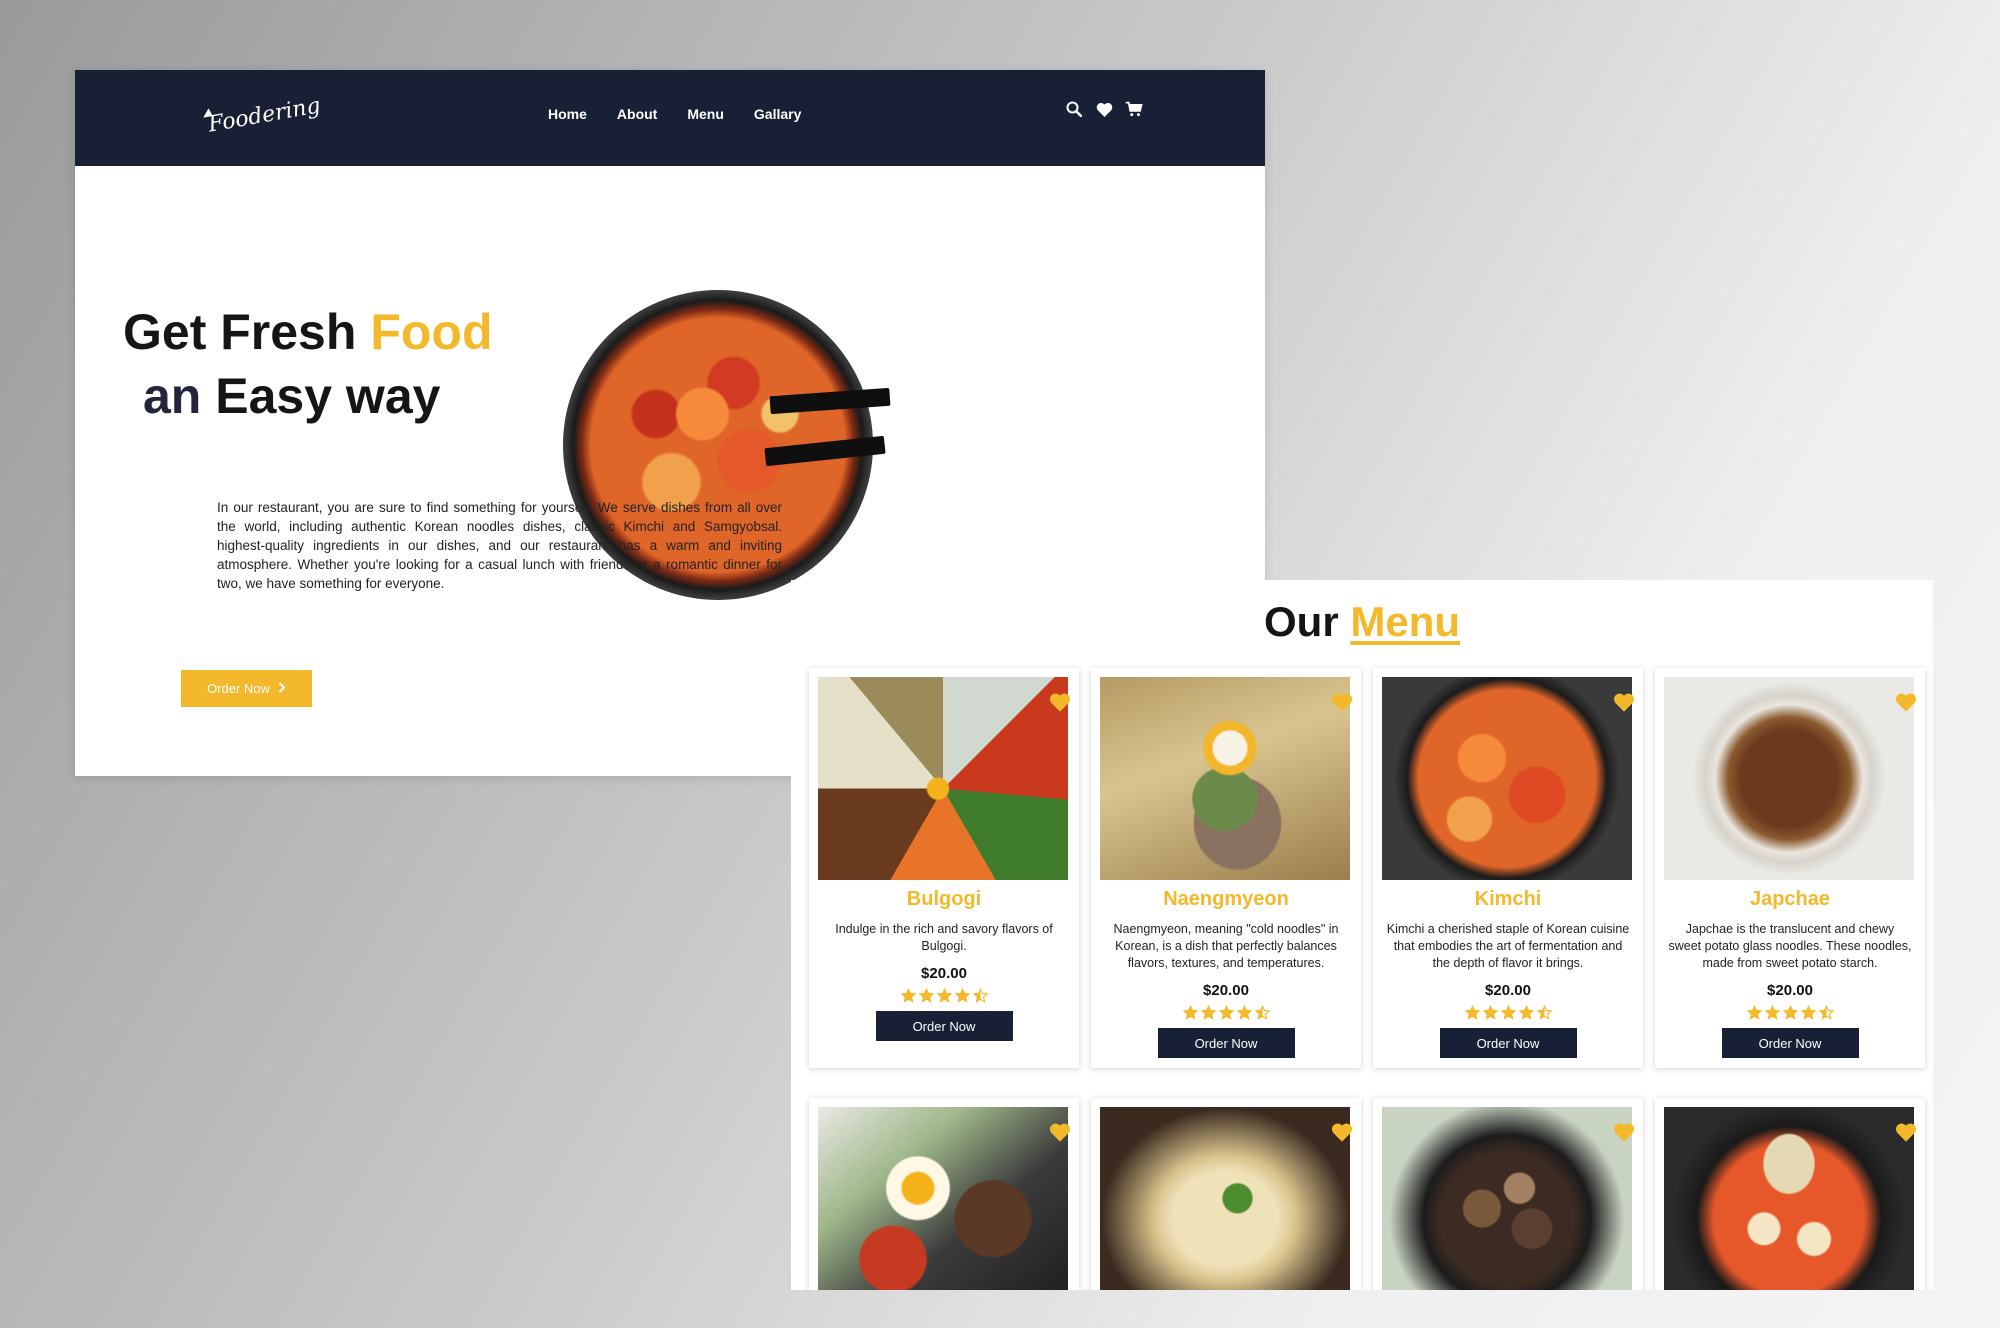  I want to click on japchae-image, so click(1789, 778).